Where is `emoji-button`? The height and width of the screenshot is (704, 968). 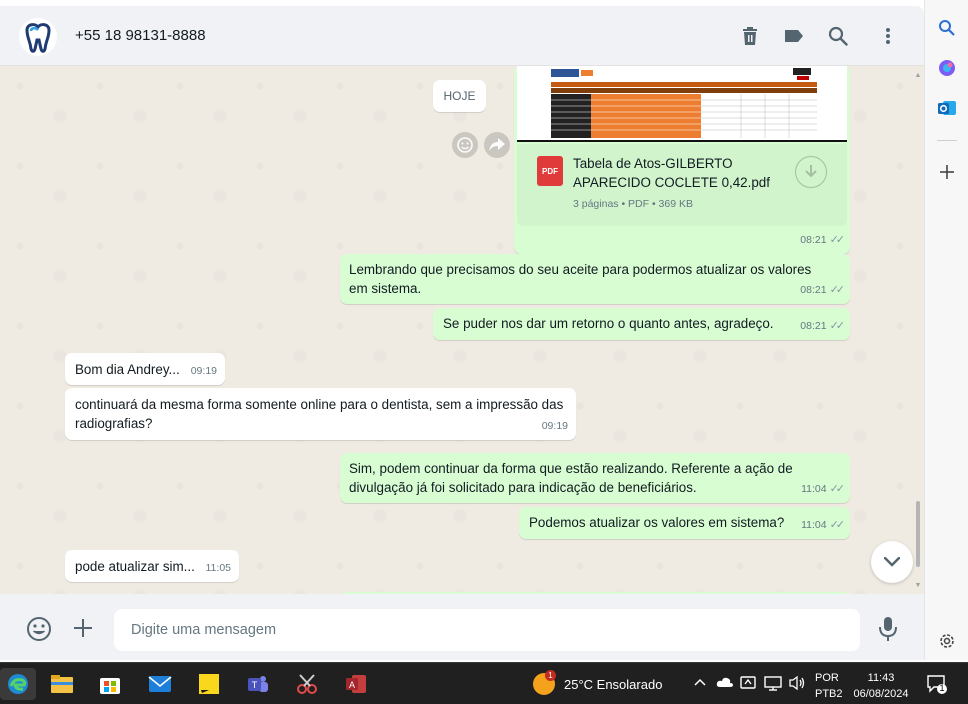 emoji-button is located at coordinates (39, 629).